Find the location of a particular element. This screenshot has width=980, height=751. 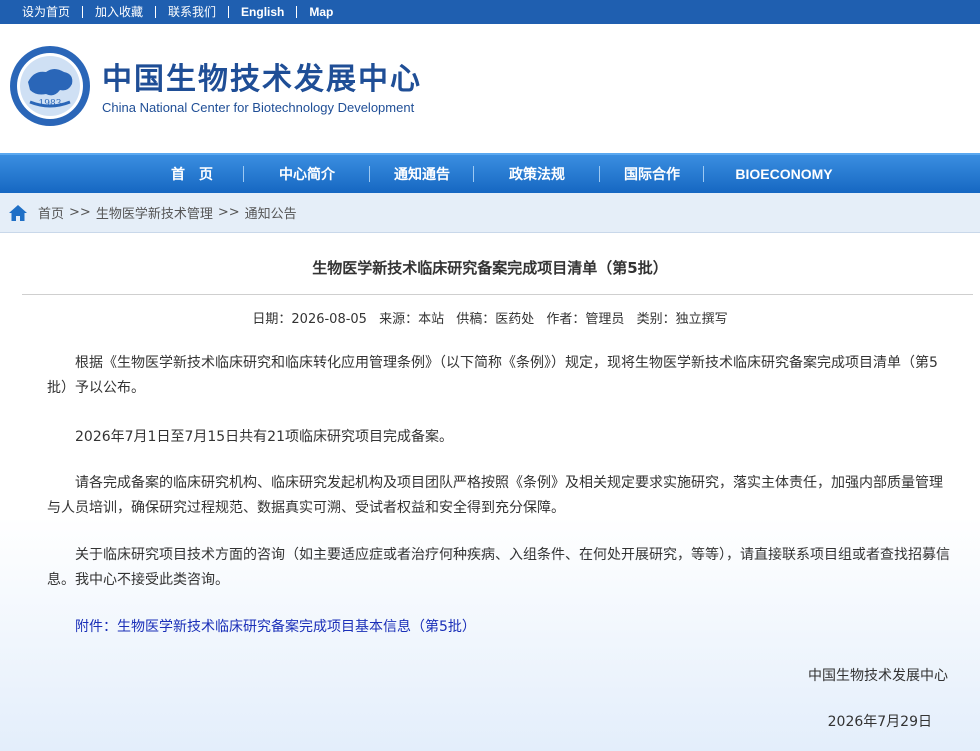

nav-bioeconomy: BIOECONOMY is located at coordinates (784, 174).